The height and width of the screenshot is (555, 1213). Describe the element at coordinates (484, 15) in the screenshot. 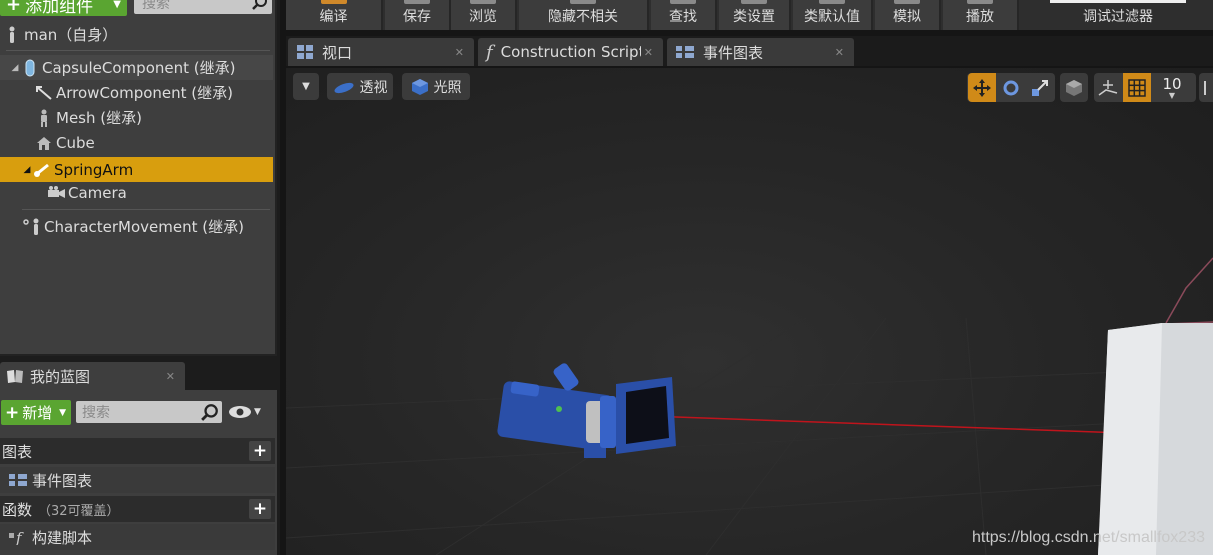

I see `browse-button: 浏览` at that location.